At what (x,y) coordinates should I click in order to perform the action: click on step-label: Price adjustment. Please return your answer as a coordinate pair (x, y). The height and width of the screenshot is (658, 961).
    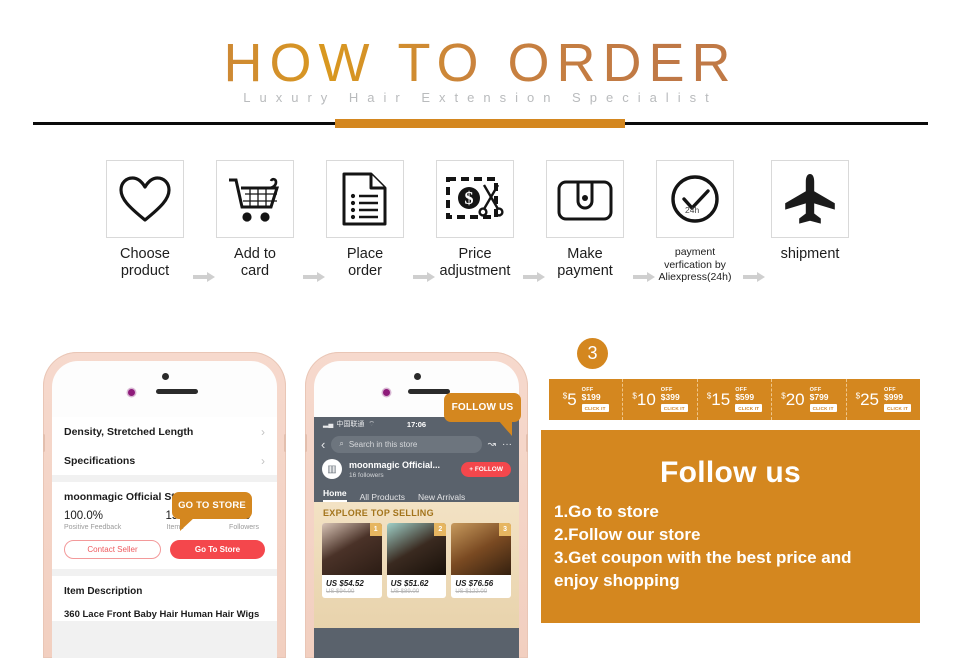
    Looking at the image, I should click on (475, 262).